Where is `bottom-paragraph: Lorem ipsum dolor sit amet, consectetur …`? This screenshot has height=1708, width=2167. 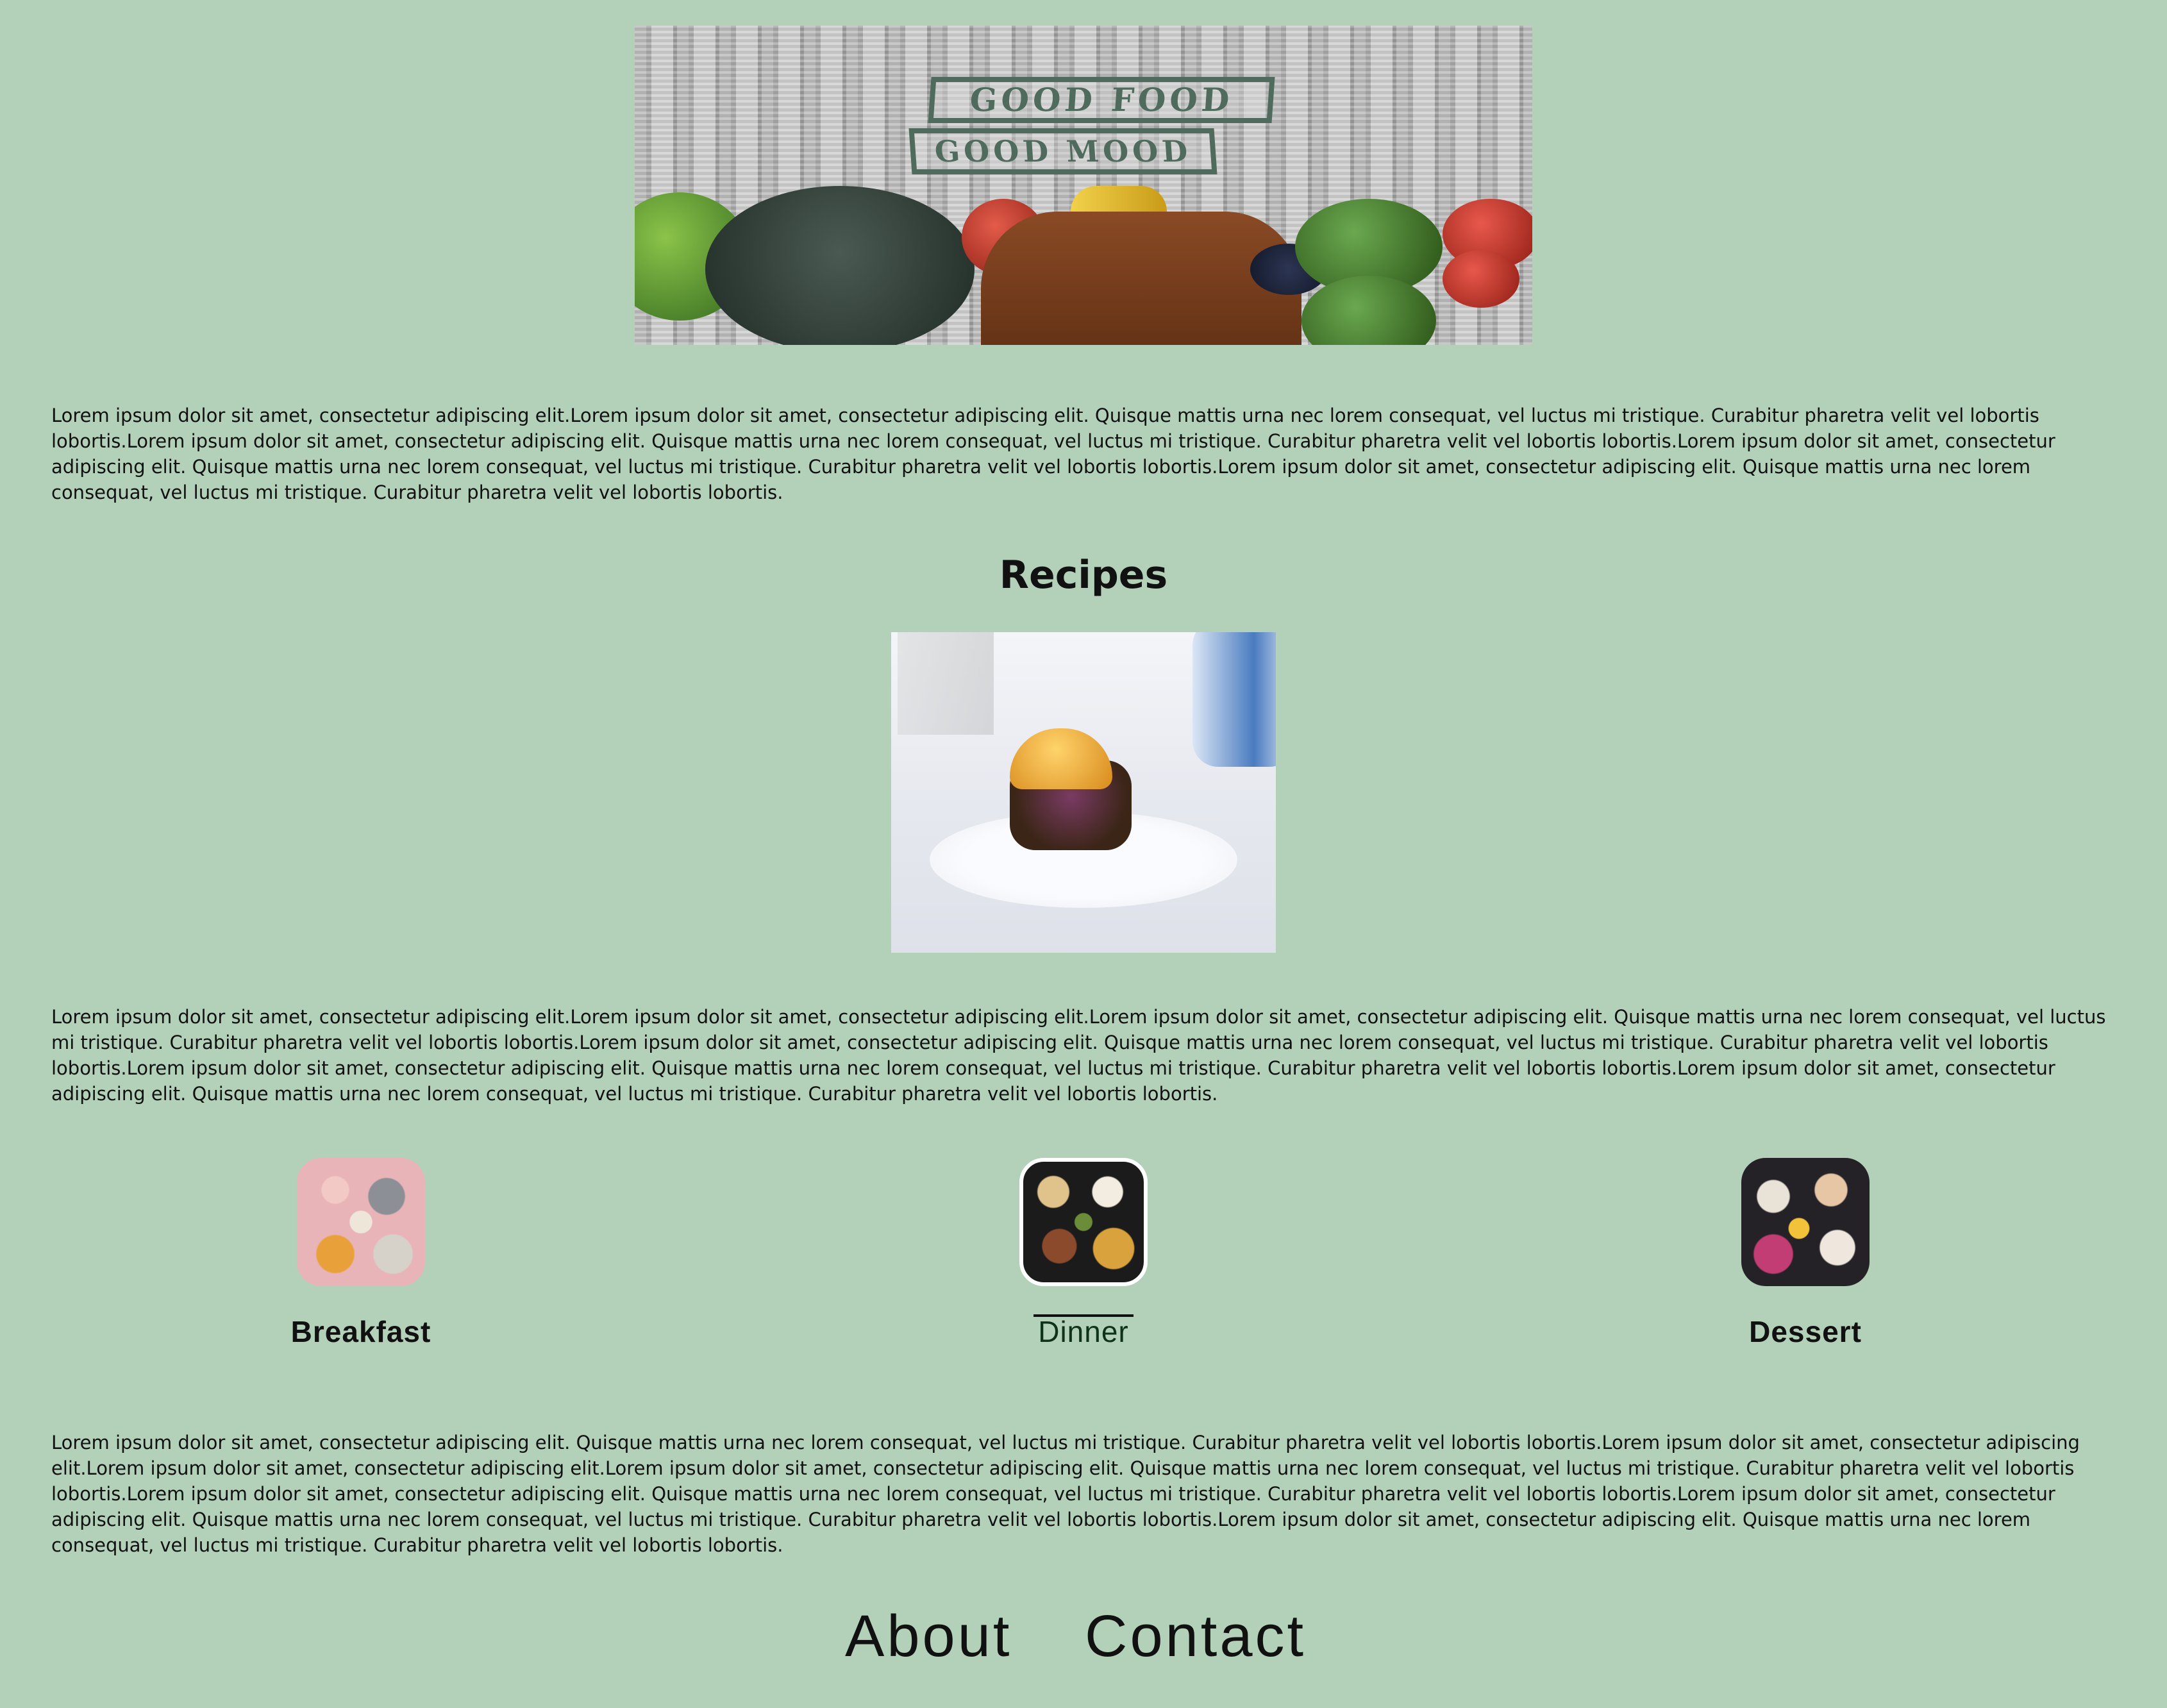 bottom-paragraph: Lorem ipsum dolor sit amet, consectetur … is located at coordinates (1065, 1494).